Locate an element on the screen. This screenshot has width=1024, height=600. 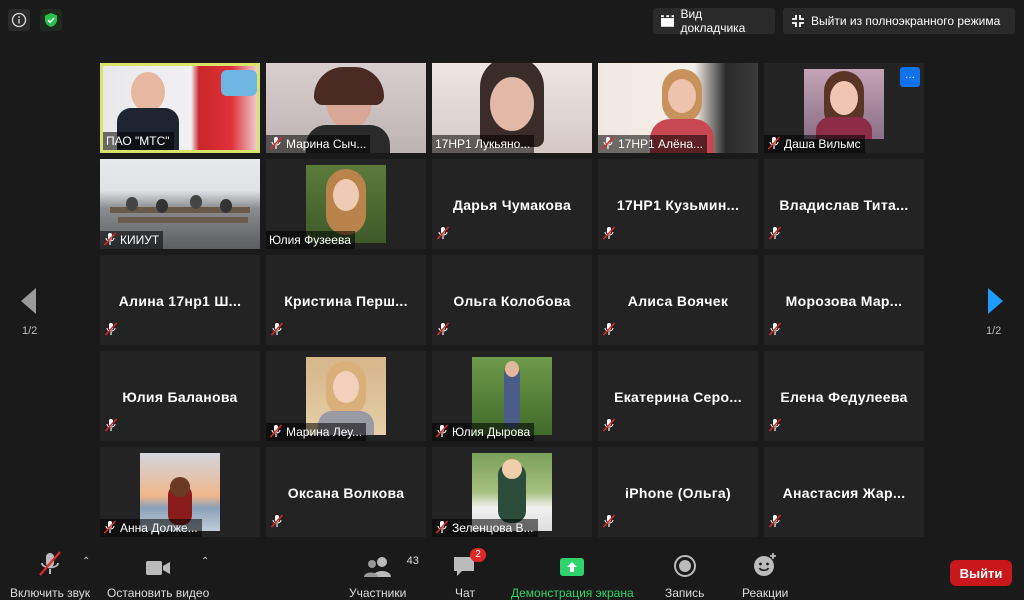
exit-fullscreen-button: Выйти из полноэкранного режима is located at coordinates (899, 21).